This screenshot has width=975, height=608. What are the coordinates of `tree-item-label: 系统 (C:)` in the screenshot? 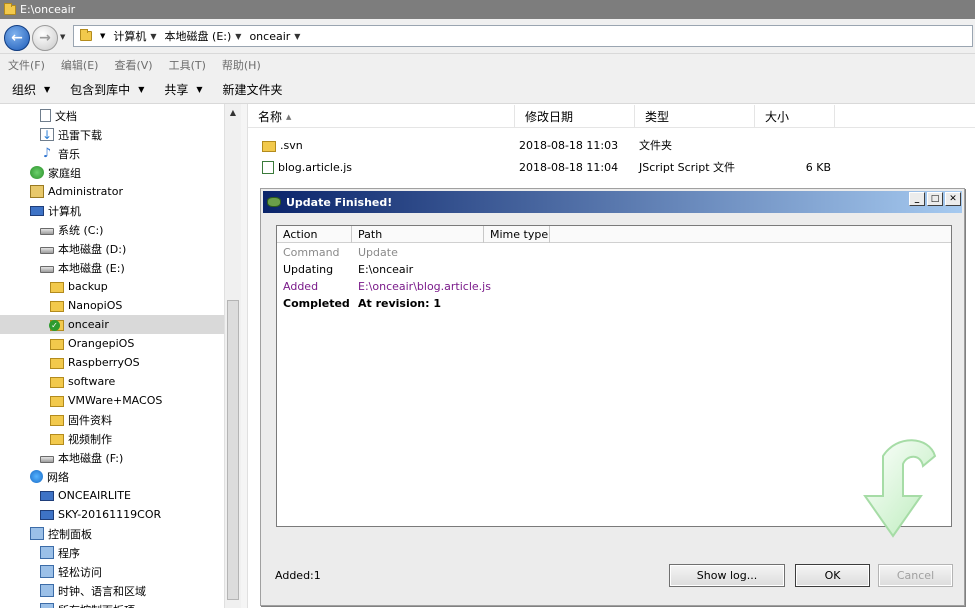 It's located at (81, 230).